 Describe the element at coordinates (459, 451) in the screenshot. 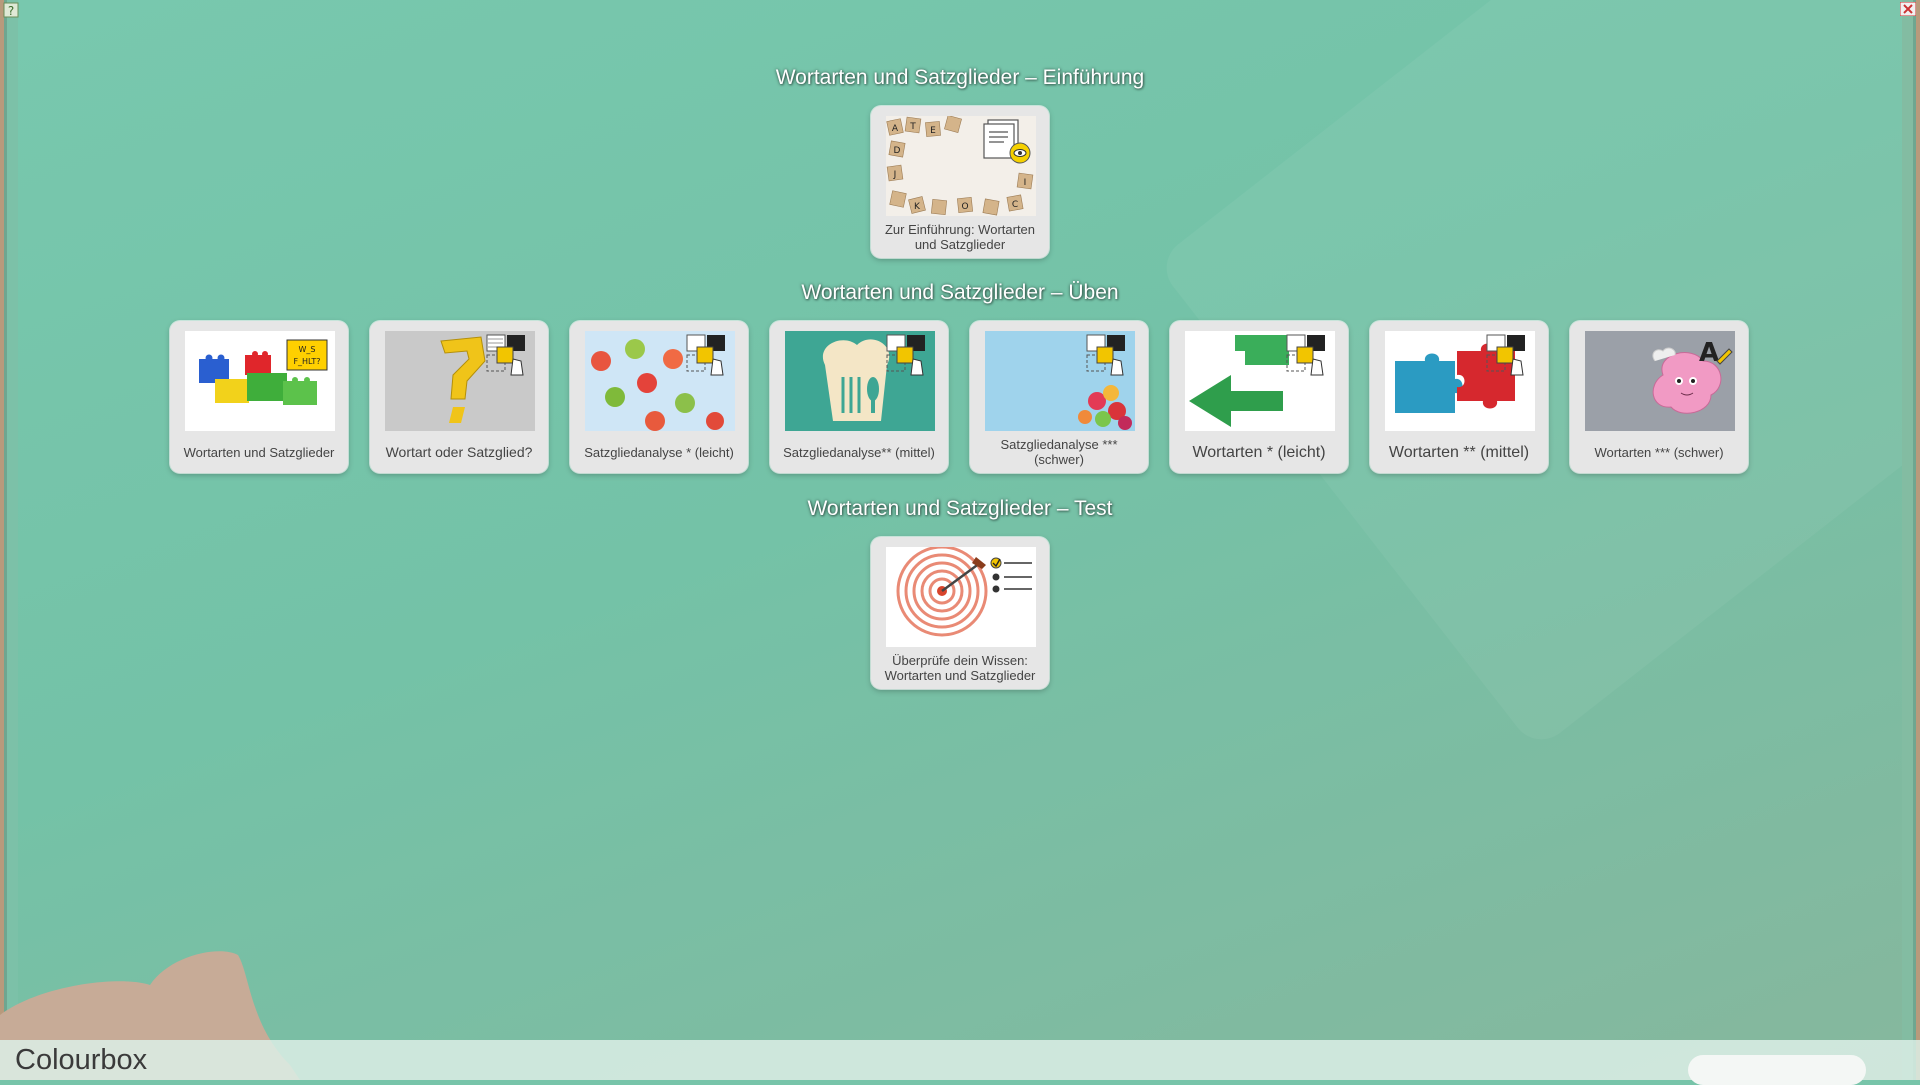

I see `tile-label: Wortart oder Satzglied?` at that location.